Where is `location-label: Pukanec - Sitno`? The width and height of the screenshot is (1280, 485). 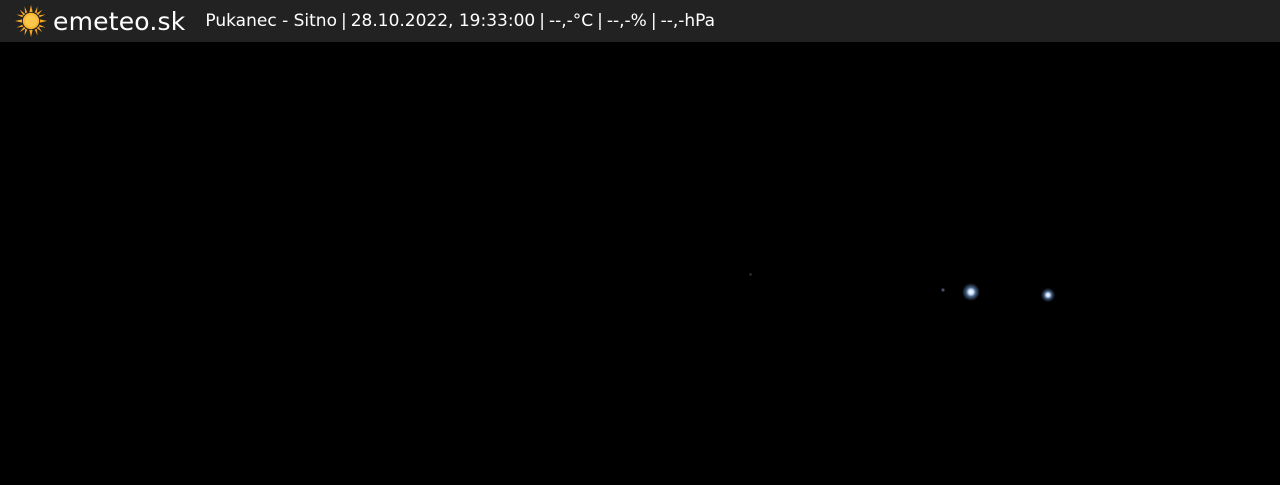
location-label: Pukanec - Sitno is located at coordinates (271, 21).